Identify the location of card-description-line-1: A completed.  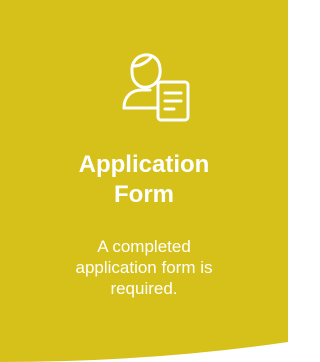
(144, 246).